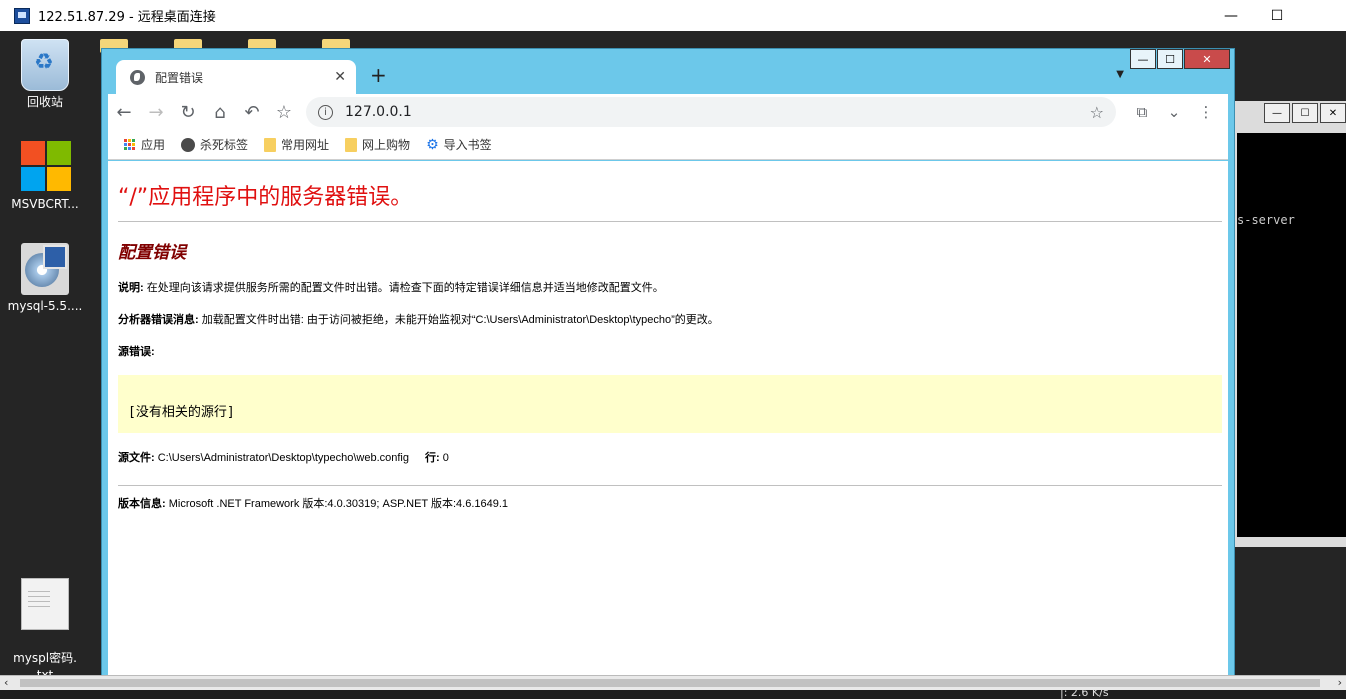 The image size is (1346, 699). Describe the element at coordinates (673, 694) in the screenshot. I see `taskbar: |: 2.6 K/s` at that location.